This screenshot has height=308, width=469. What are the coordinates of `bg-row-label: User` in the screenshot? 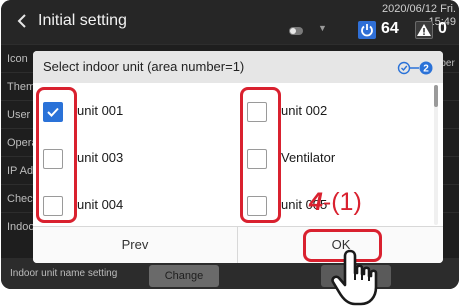 It's located at (19, 115).